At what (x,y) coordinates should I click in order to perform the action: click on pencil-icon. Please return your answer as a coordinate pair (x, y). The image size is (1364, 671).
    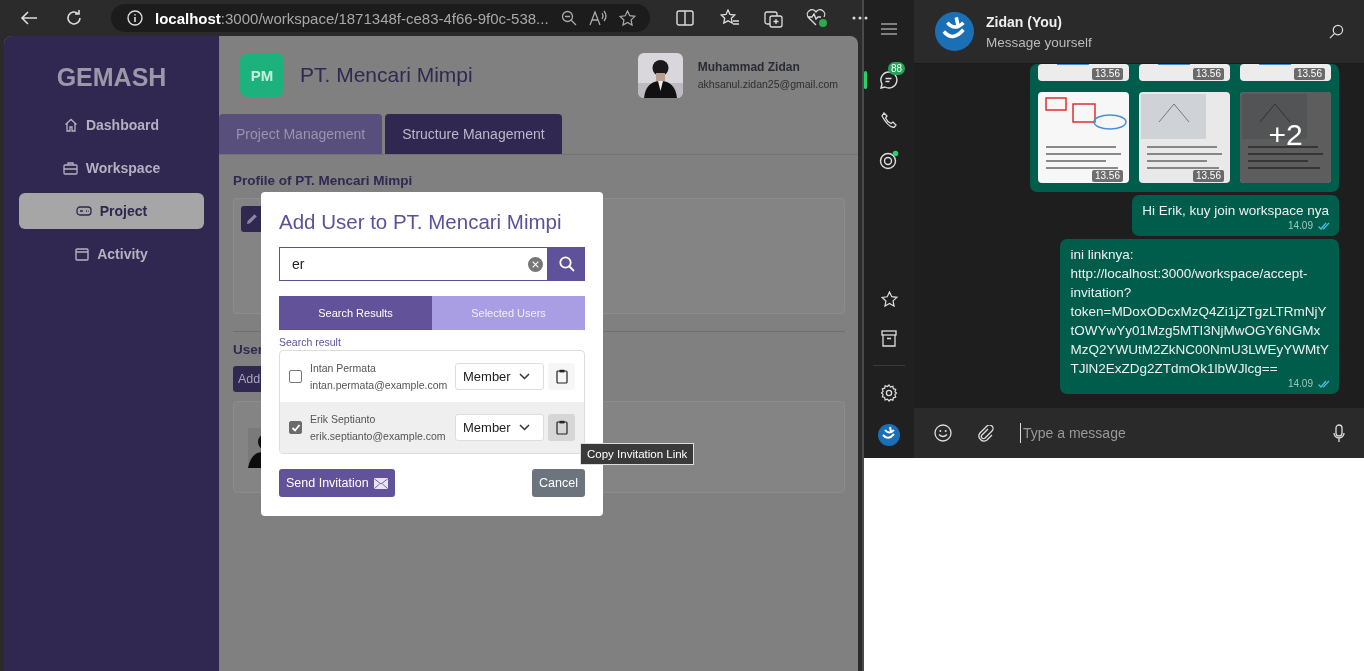
    Looking at the image, I should click on (252, 219).